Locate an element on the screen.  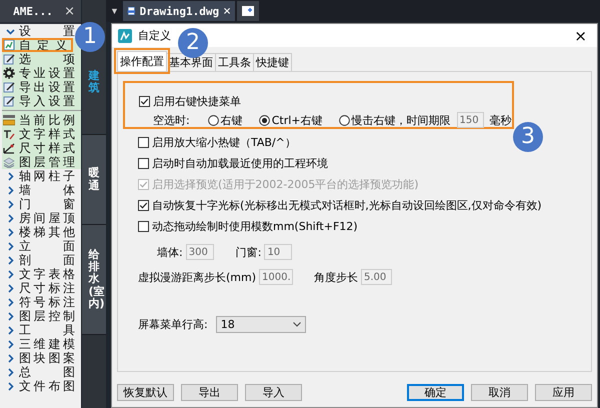
dialog-button: 导入 is located at coordinates (273, 392).